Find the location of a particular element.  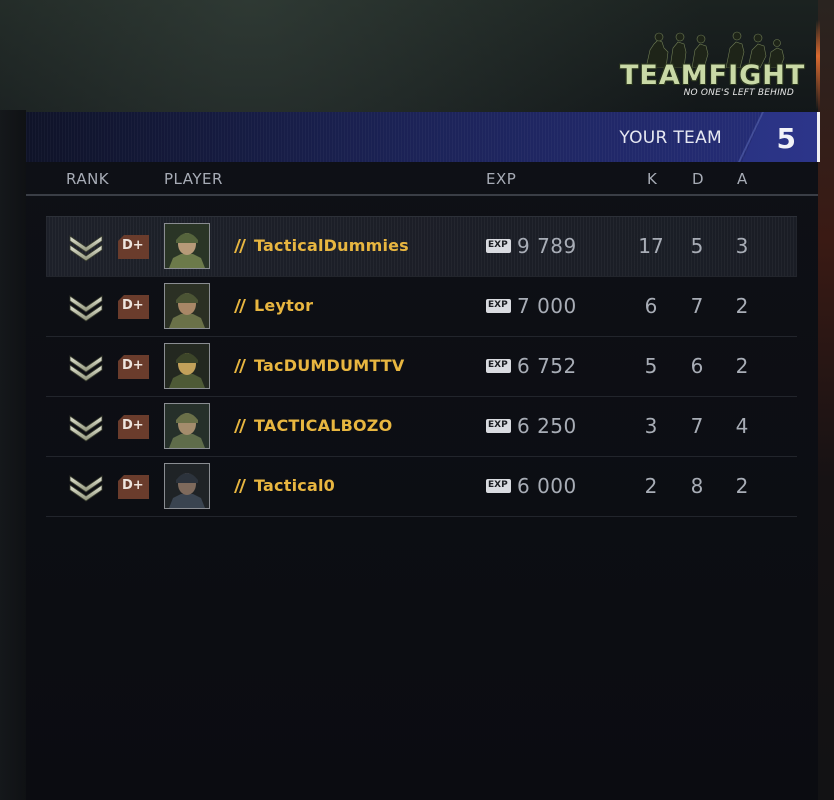

right-glow is located at coordinates (818, 65).